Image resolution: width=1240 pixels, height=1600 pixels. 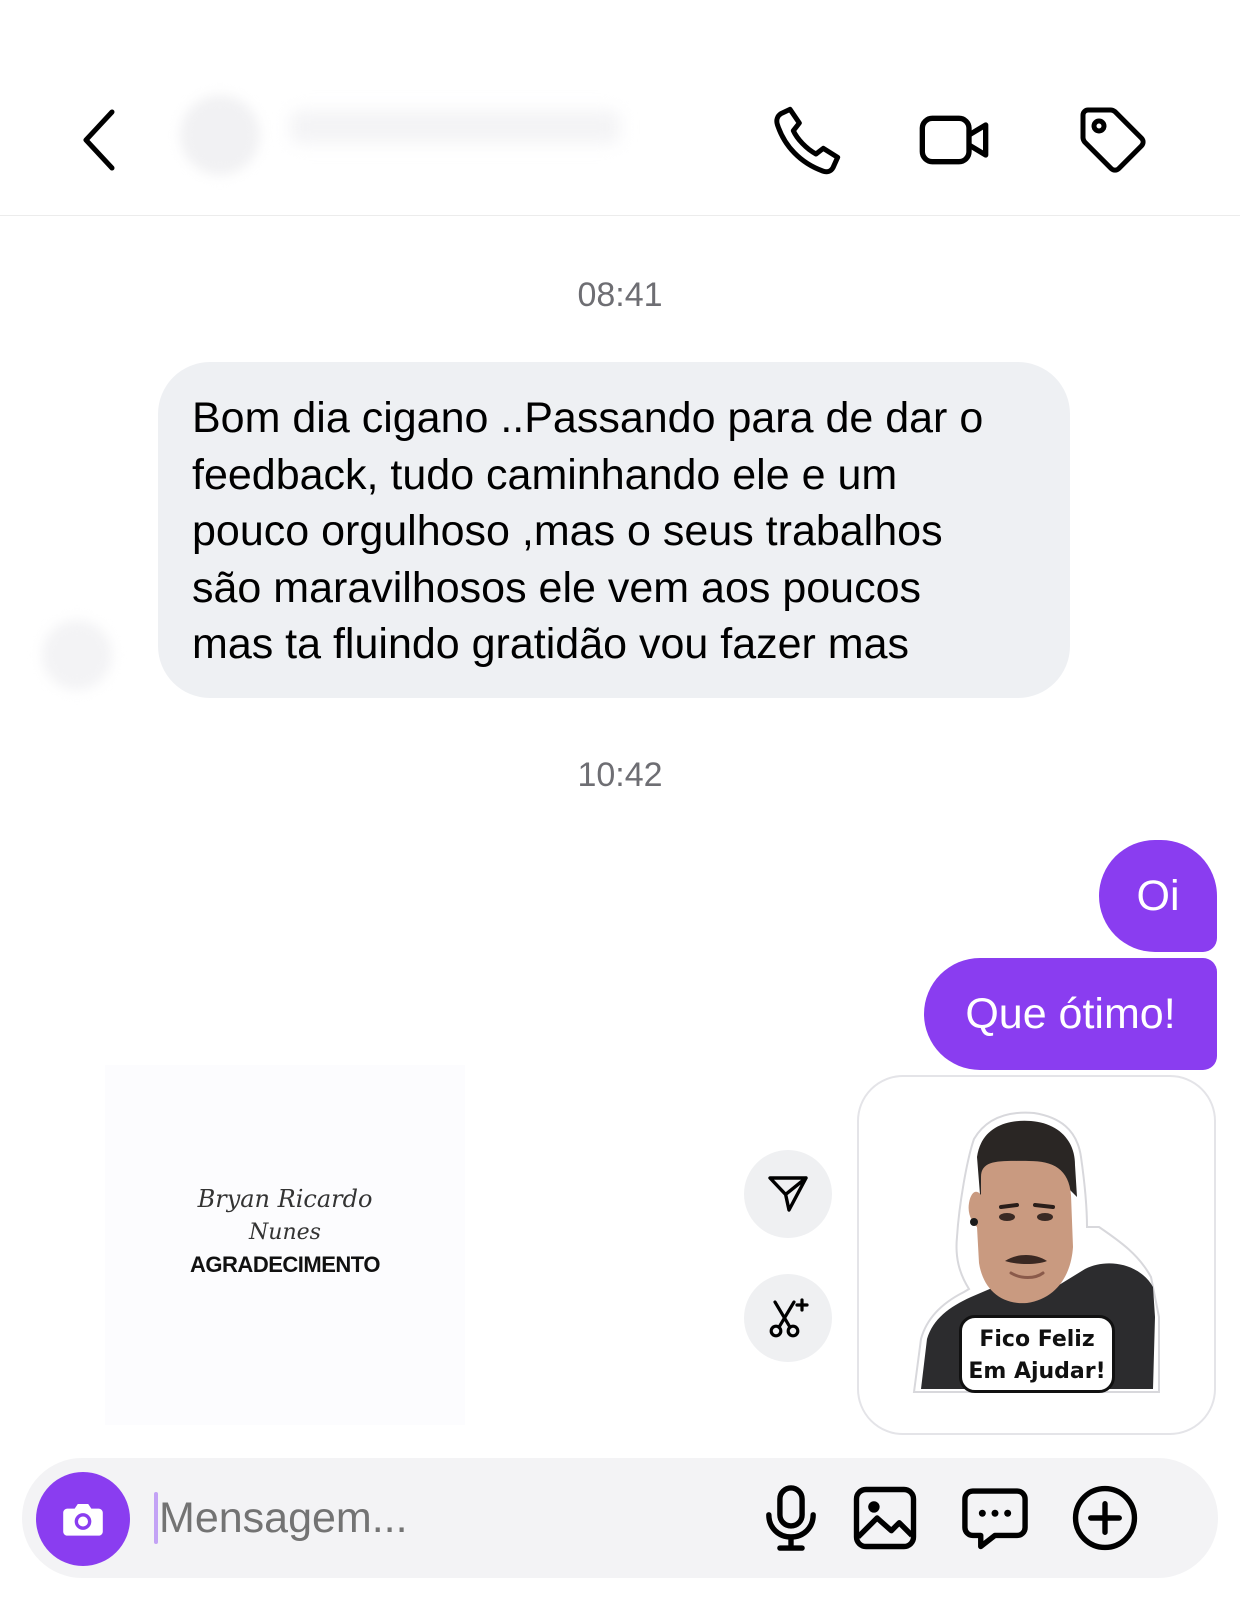 What do you see at coordinates (620, 295) in the screenshot?
I see `timestamp: 08:41` at bounding box center [620, 295].